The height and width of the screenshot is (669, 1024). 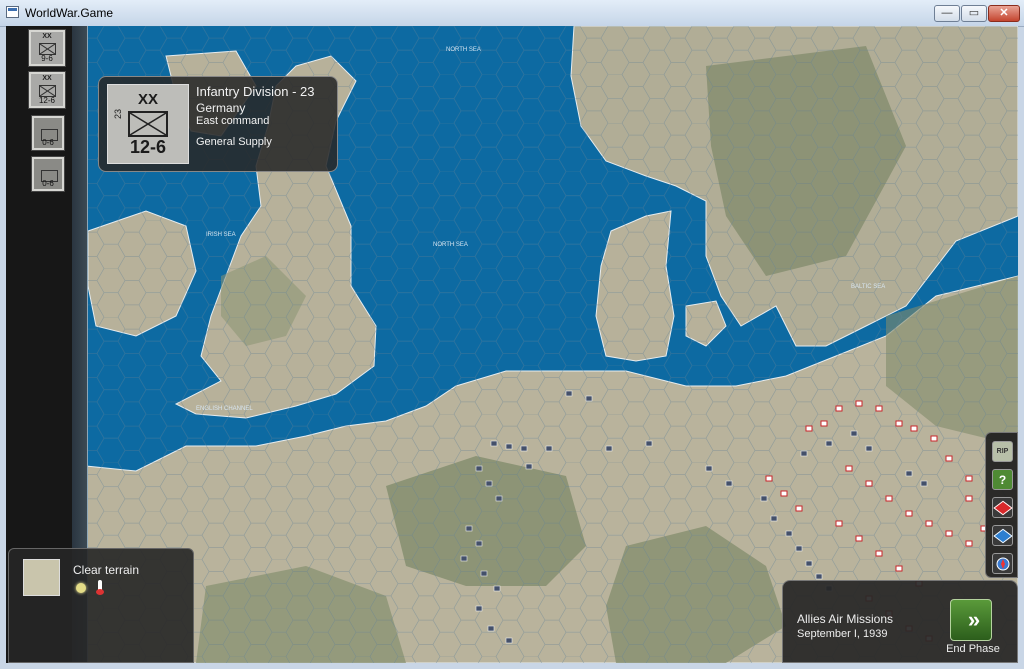 I want to click on end-phase-button: », so click(x=971, y=620).